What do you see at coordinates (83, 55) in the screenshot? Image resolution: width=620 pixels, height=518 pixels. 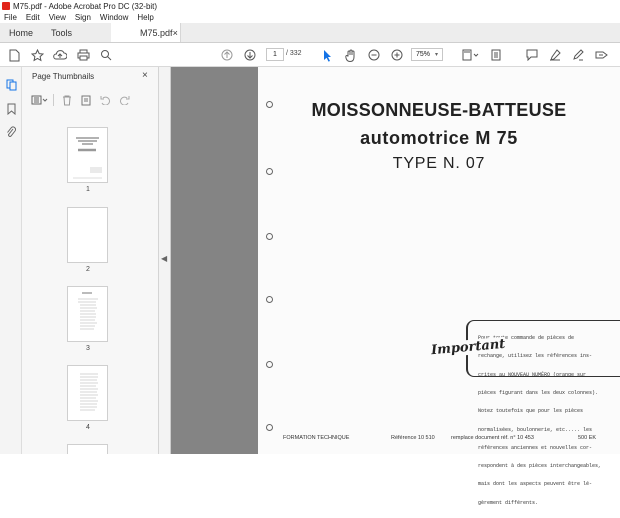 I see `print-icon` at bounding box center [83, 55].